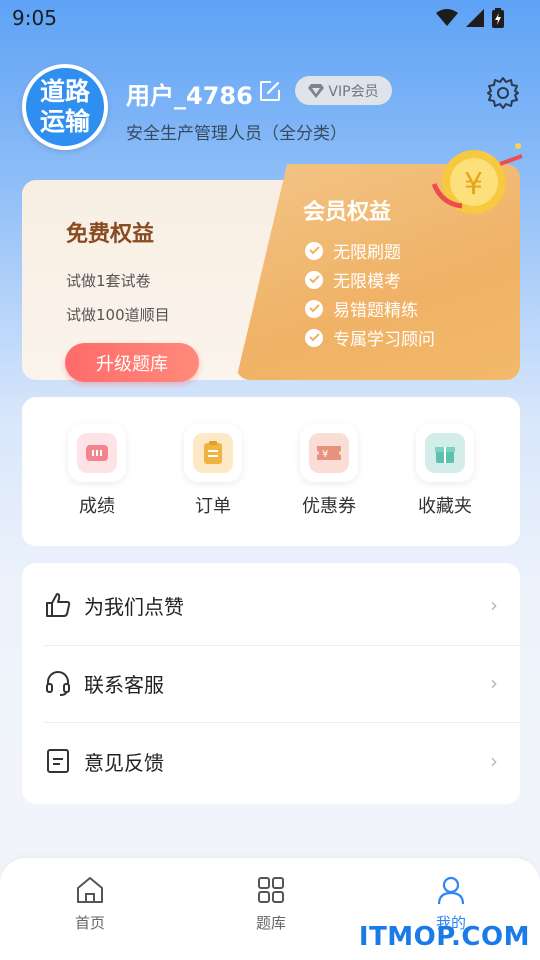 The width and height of the screenshot is (540, 960). I want to click on member-benefit-label: 无限刷题, so click(367, 253).